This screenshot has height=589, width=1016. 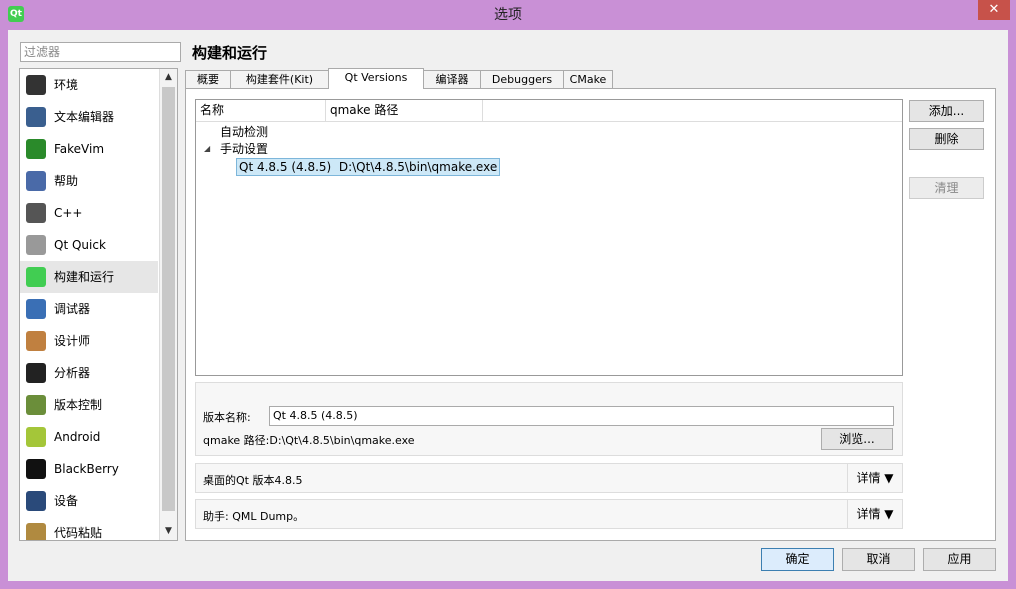 What do you see at coordinates (522, 79) in the screenshot?
I see `tab-debuggers: Debuggers` at bounding box center [522, 79].